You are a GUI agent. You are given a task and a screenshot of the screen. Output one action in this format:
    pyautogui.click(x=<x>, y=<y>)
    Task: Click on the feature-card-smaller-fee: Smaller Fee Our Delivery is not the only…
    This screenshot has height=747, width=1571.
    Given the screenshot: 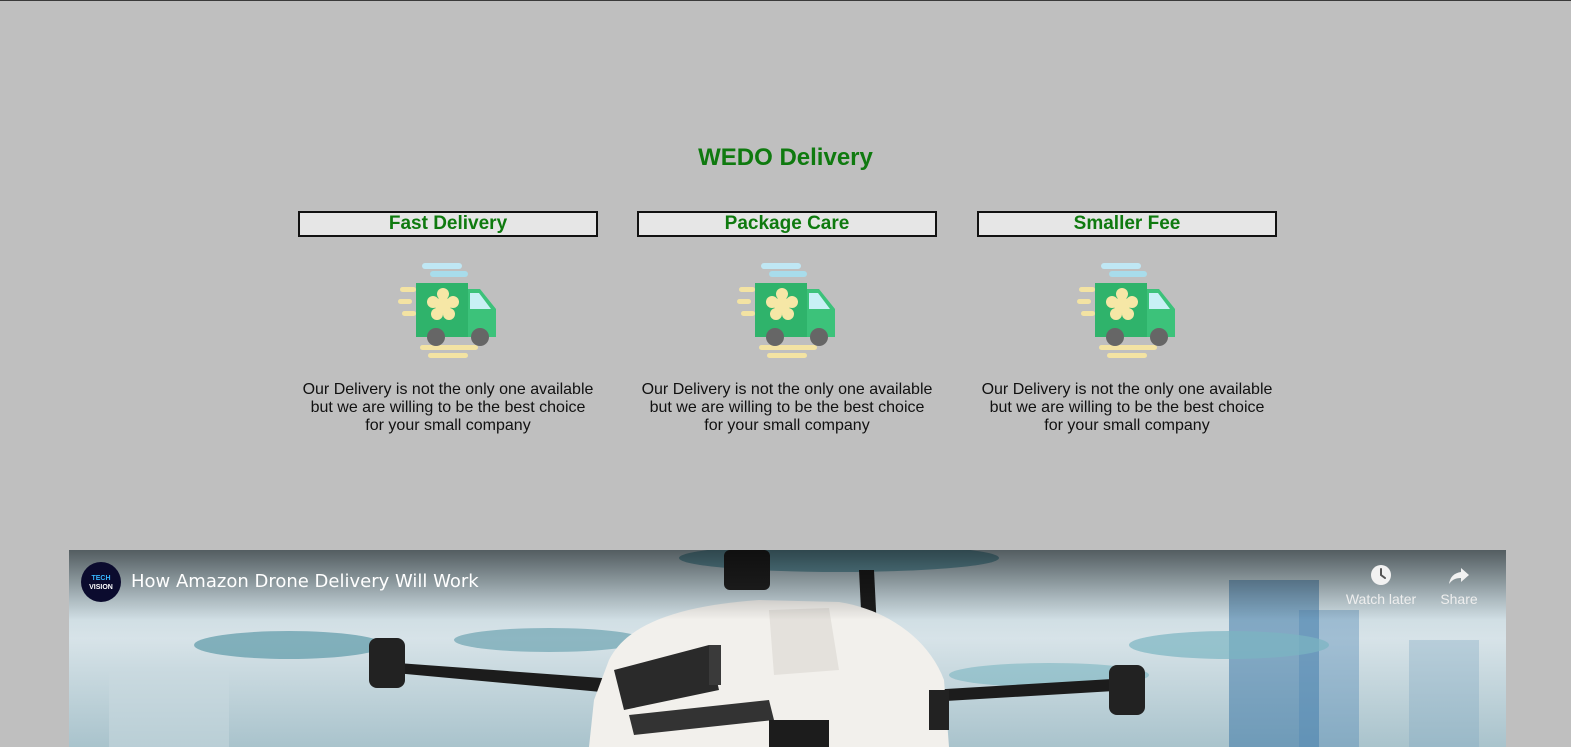 What is the action you would take?
    pyautogui.click(x=1127, y=323)
    